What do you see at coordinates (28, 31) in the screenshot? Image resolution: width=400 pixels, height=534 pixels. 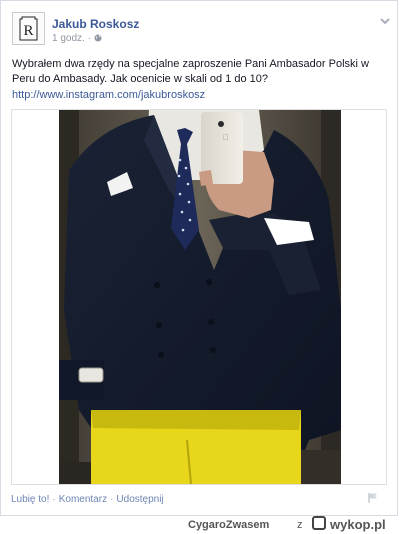 I see `avatar-letter: R` at bounding box center [28, 31].